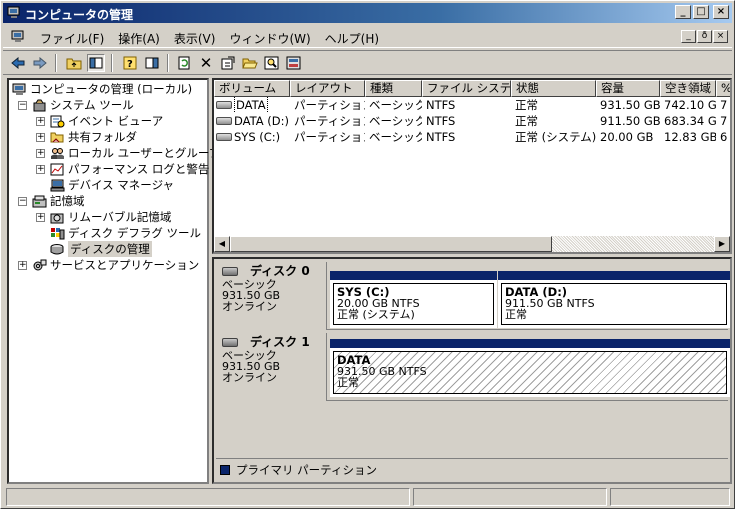  Describe the element at coordinates (721, 12) in the screenshot. I see `close-button: ×` at that location.